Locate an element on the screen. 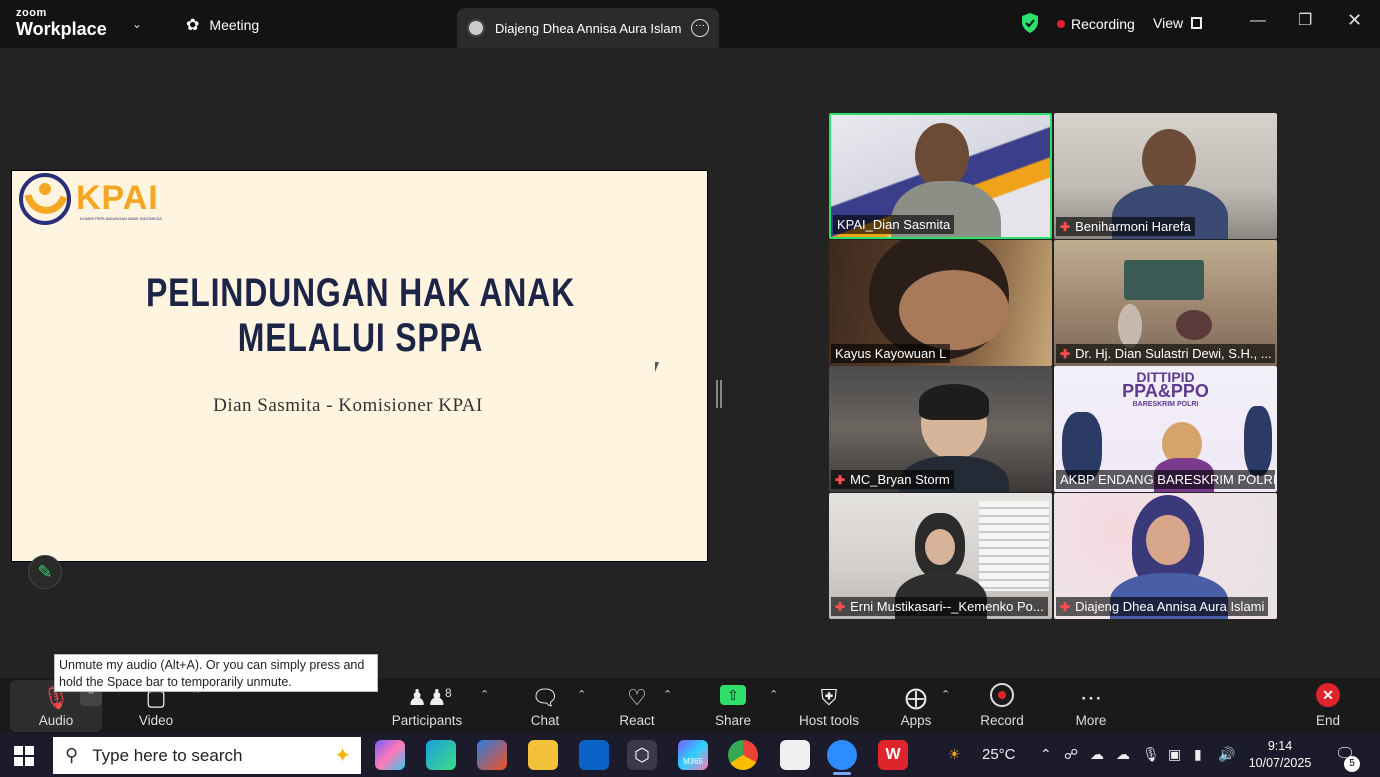  outlook-app-icon is located at coordinates (594, 755).